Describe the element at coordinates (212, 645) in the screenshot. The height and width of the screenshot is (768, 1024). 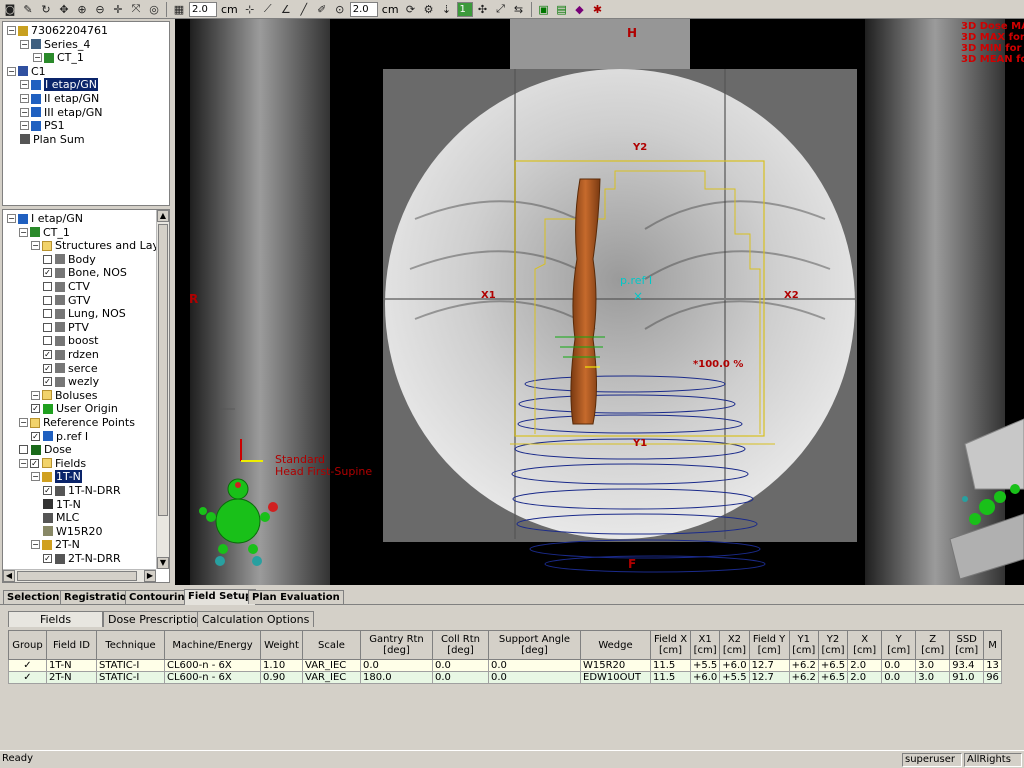
I see `column-header: Machine/Energy` at that location.